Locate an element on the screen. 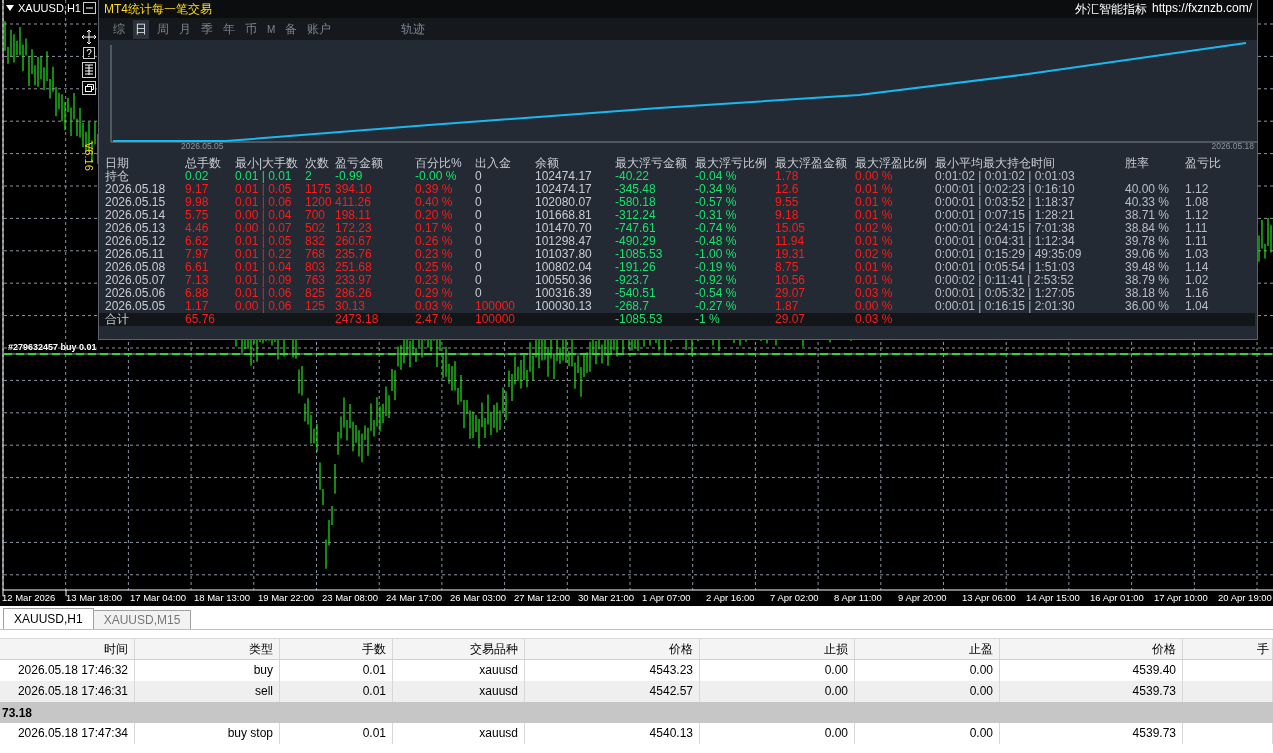 The width and height of the screenshot is (1273, 753). time-axis-label: 8 Apr 11:00 is located at coordinates (858, 597).